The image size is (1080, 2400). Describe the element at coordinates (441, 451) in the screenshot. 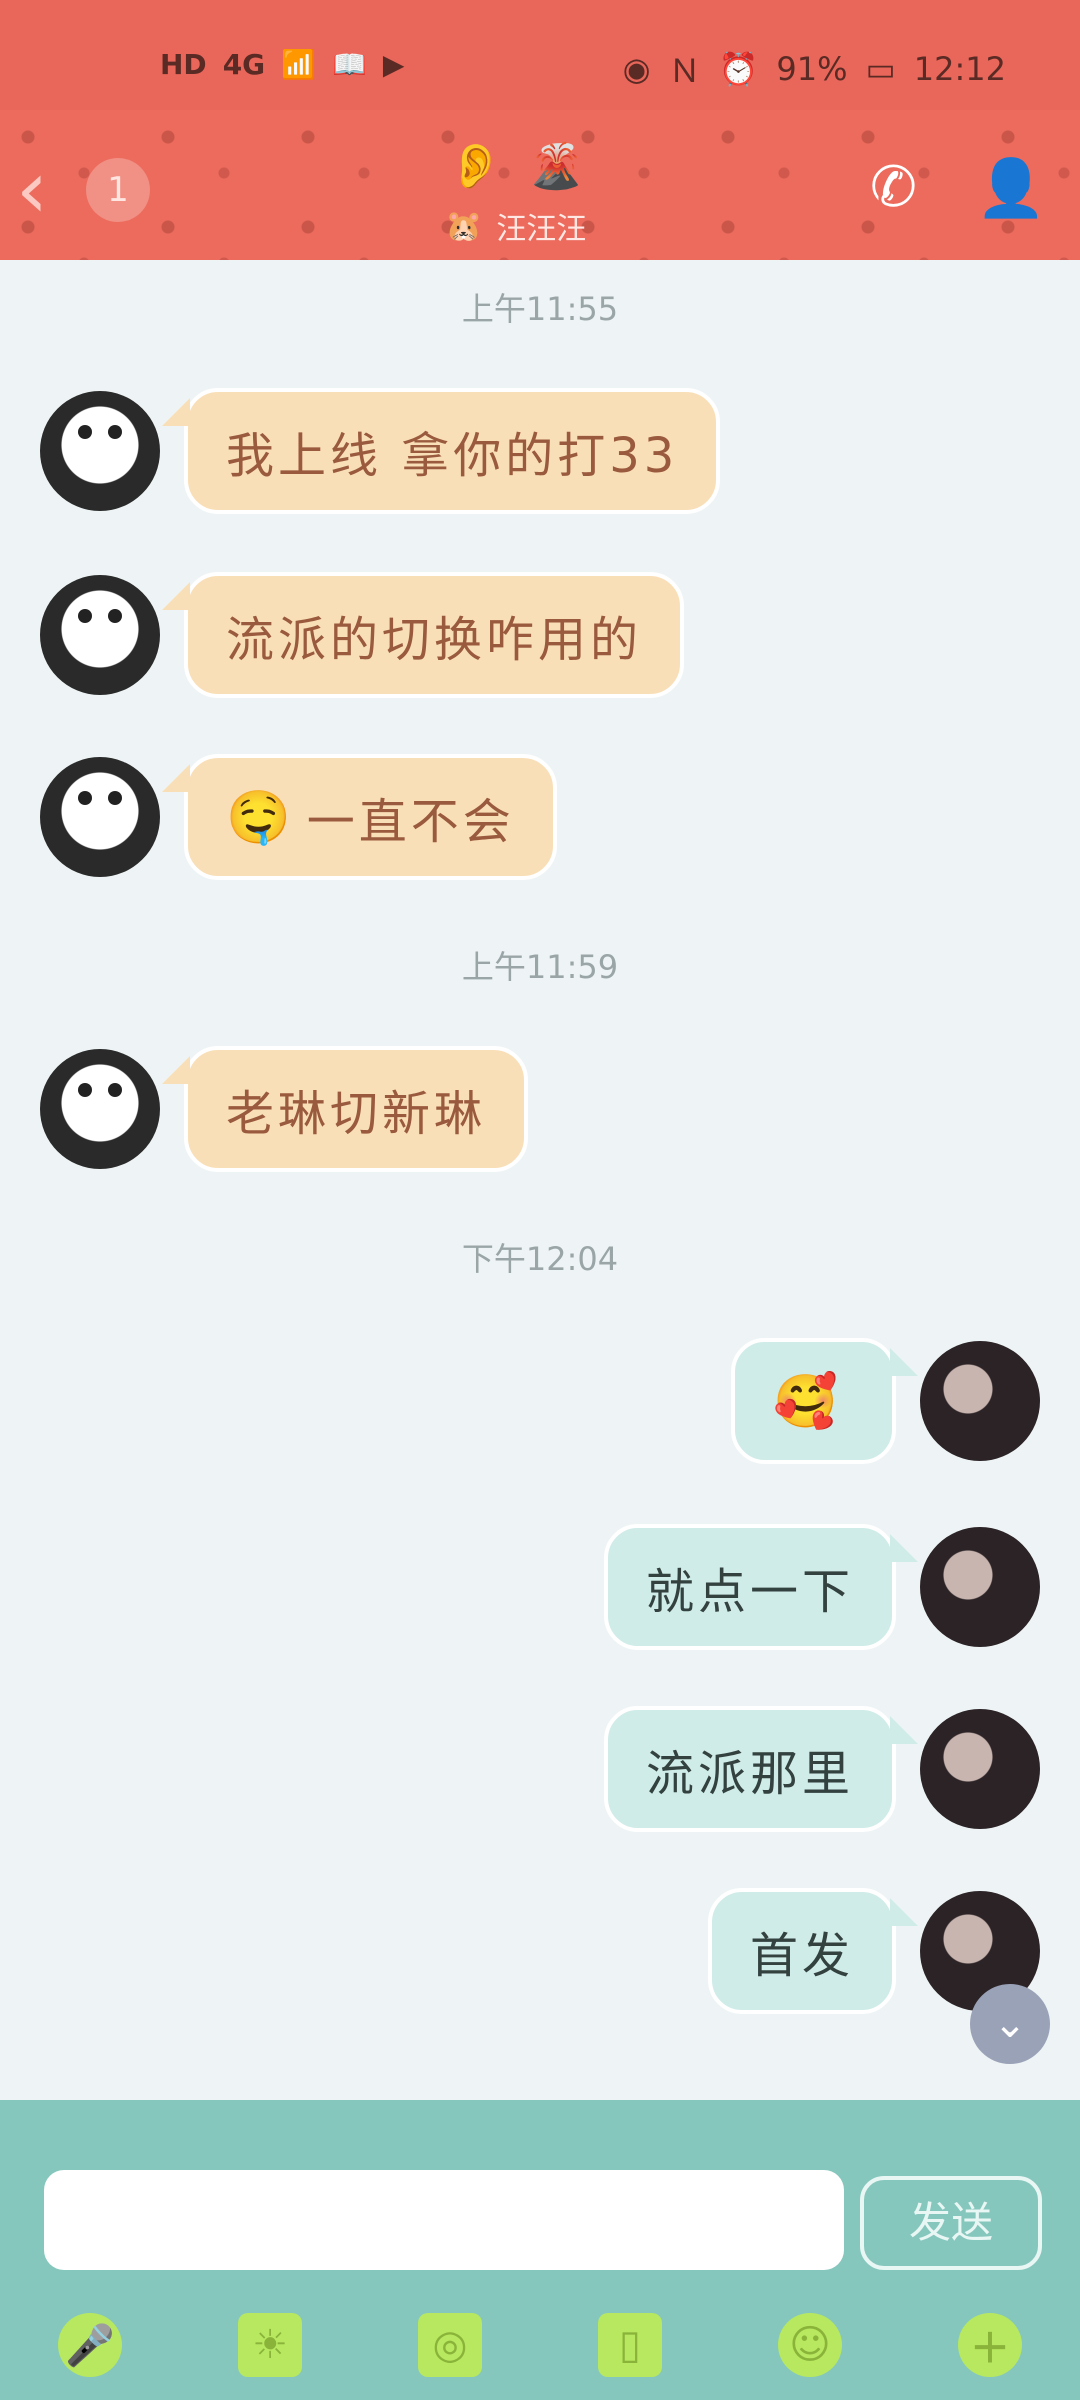

I see `message-bubble: 我上线 拿你的打33` at that location.